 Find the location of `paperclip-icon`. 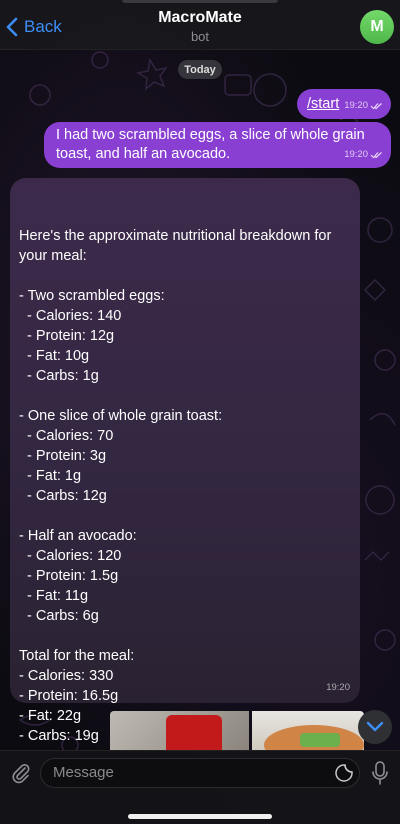

paperclip-icon is located at coordinates (21, 774).